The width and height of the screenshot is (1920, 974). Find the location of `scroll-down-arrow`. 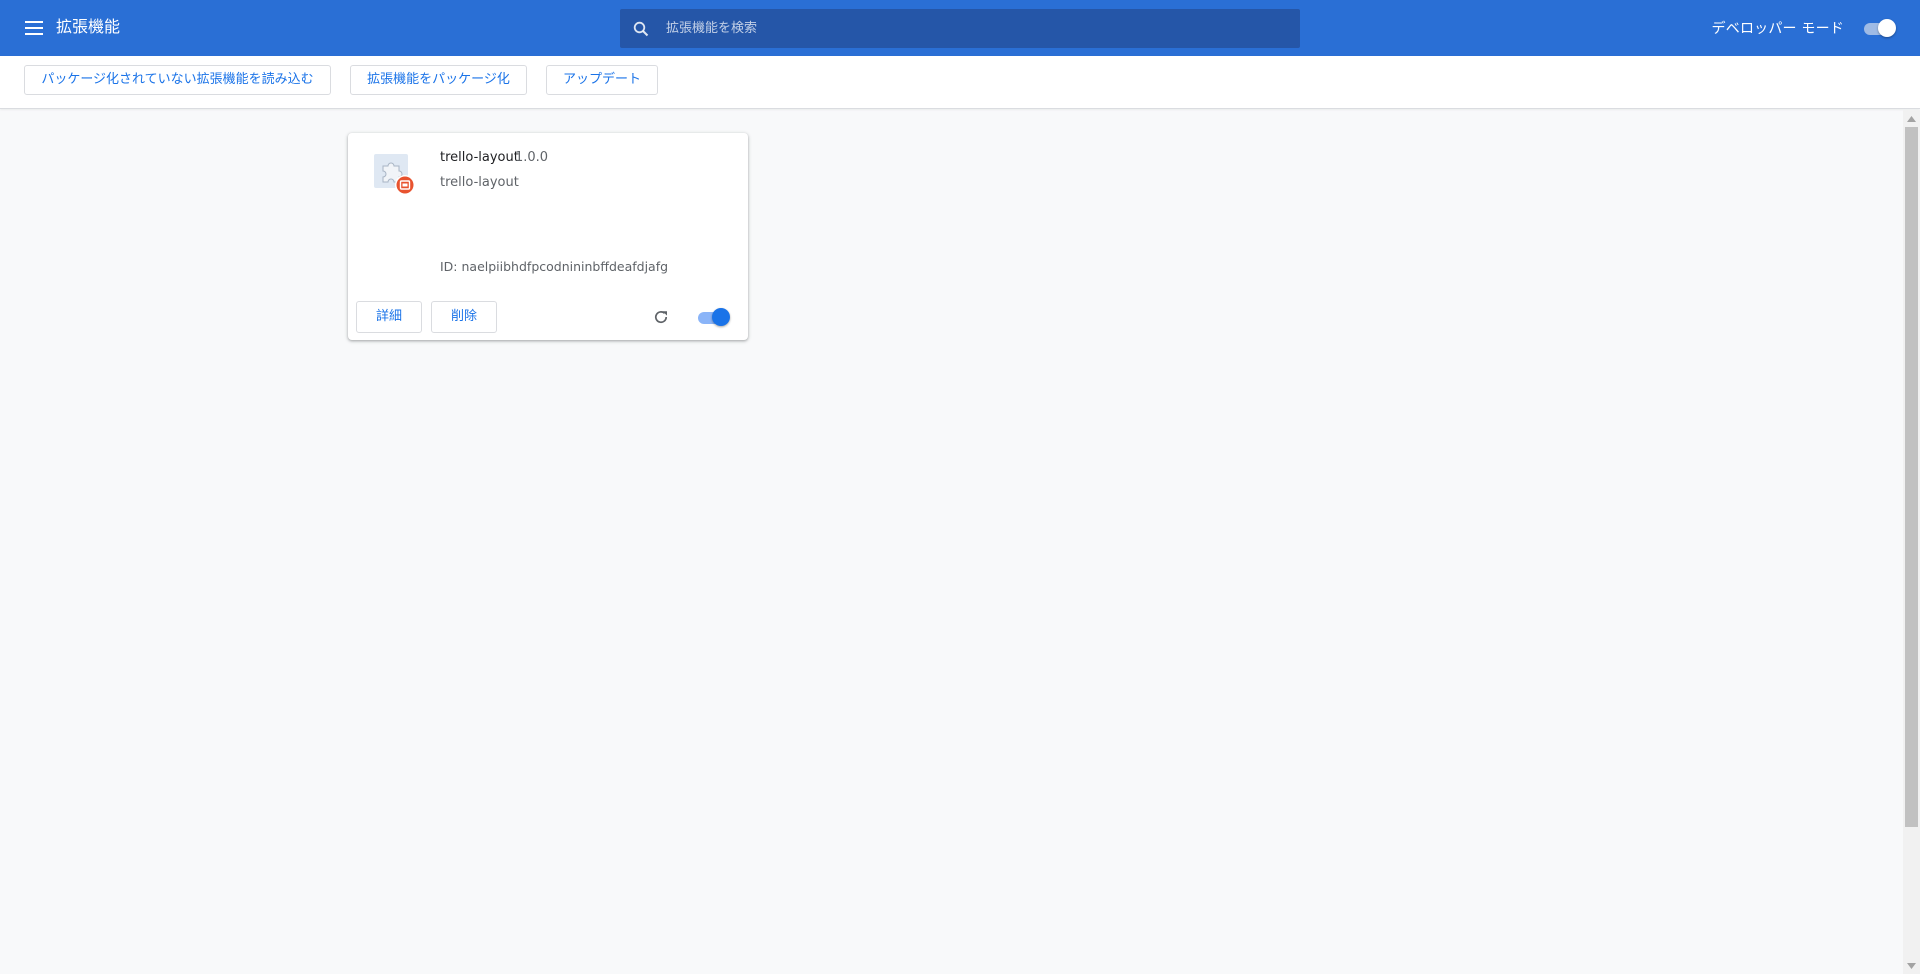

scroll-down-arrow is located at coordinates (1911, 965).